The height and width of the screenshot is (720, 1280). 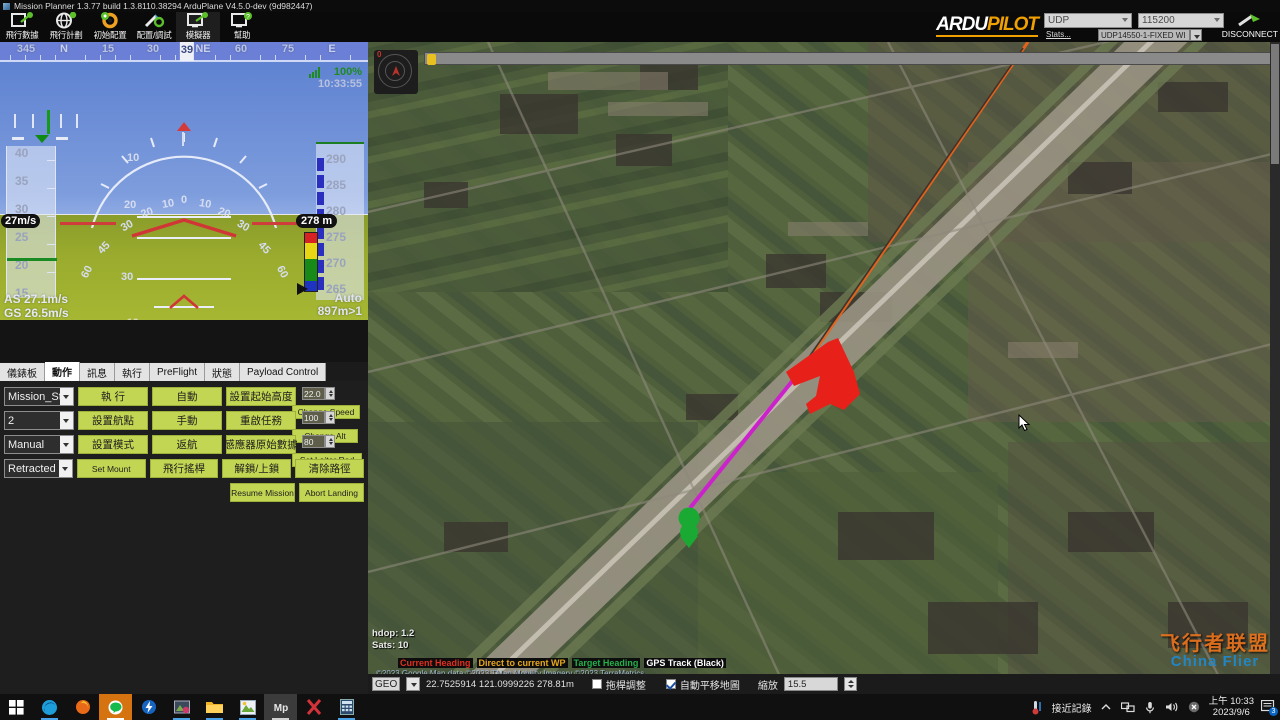 What do you see at coordinates (852, 58) in the screenshot?
I see `mission-progress-bar` at bounding box center [852, 58].